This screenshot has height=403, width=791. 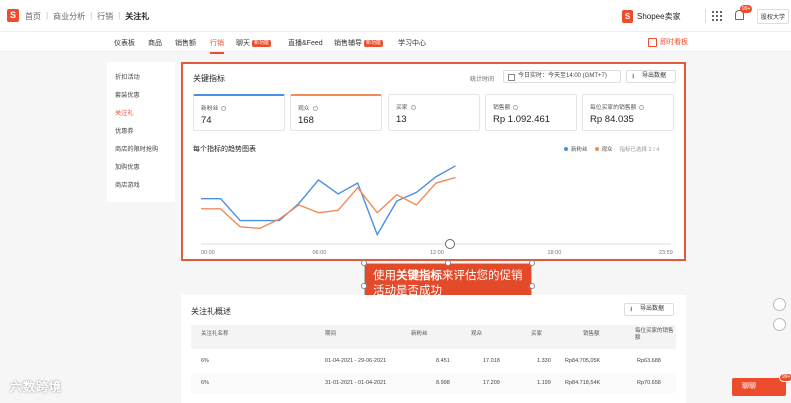 What do you see at coordinates (224, 149) in the screenshot?
I see `chart-title: 每个指标的趋势图表` at bounding box center [224, 149].